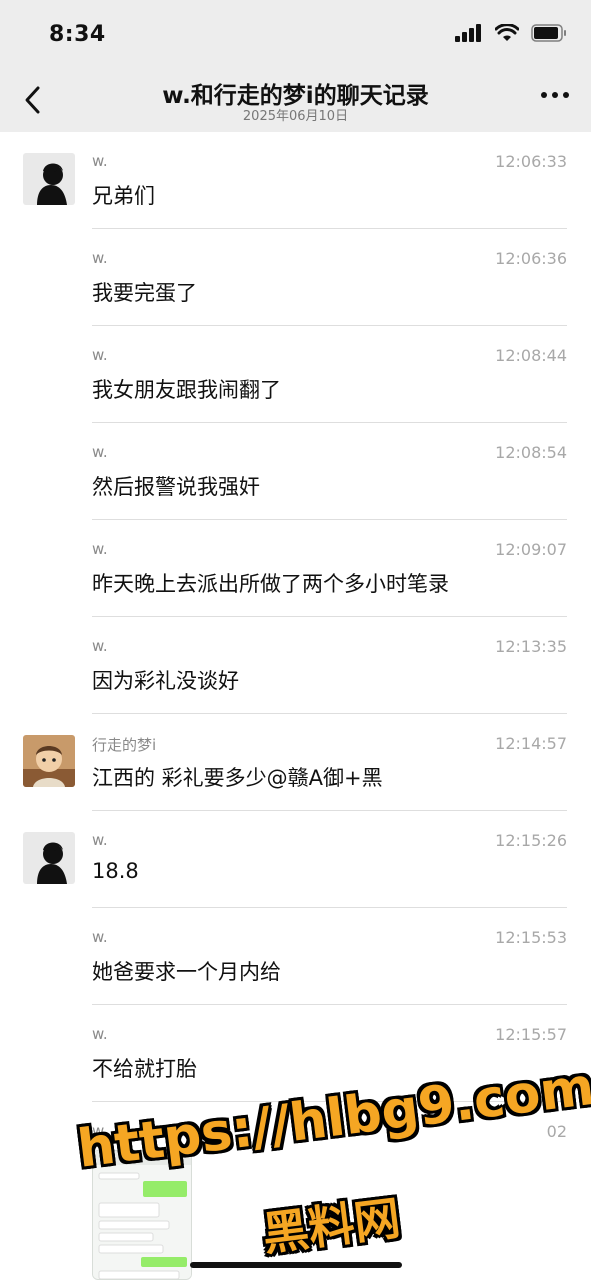  What do you see at coordinates (295, 956) in the screenshot?
I see `list-item: w. 12:15:53 她爸要求一个月内给` at bounding box center [295, 956].